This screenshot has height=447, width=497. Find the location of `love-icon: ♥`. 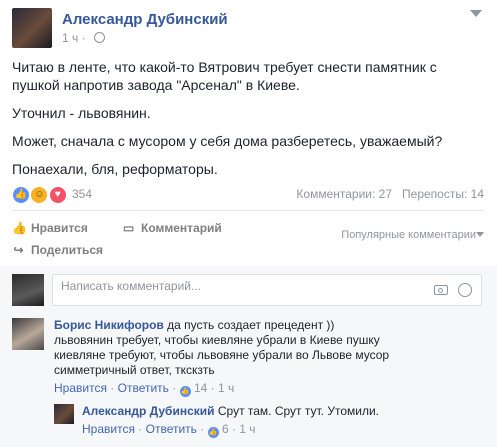

love-icon: ♥ is located at coordinates (57, 195).